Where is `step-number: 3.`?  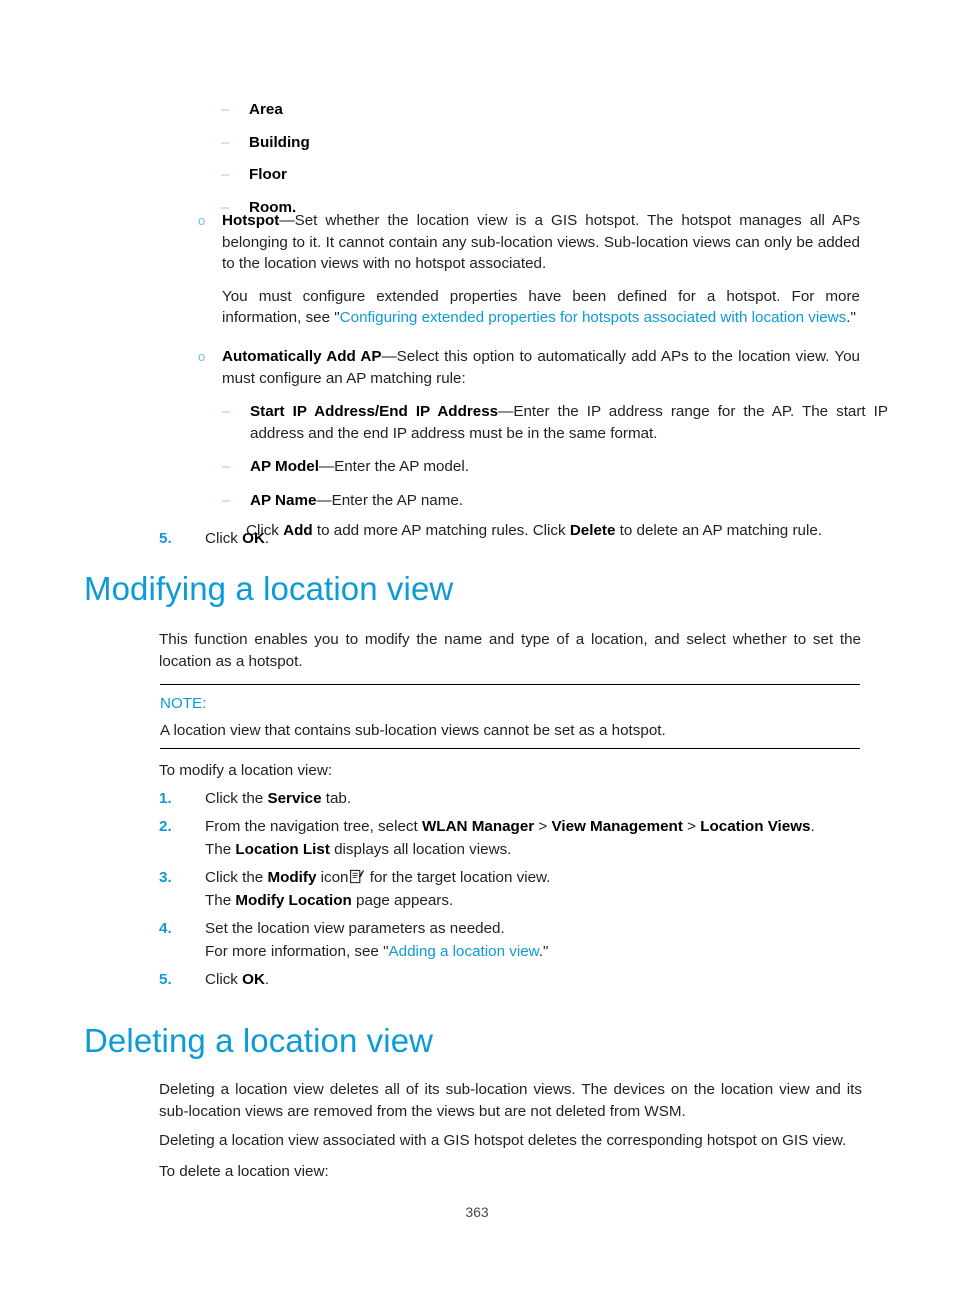
step-number: 3. is located at coordinates (165, 877).